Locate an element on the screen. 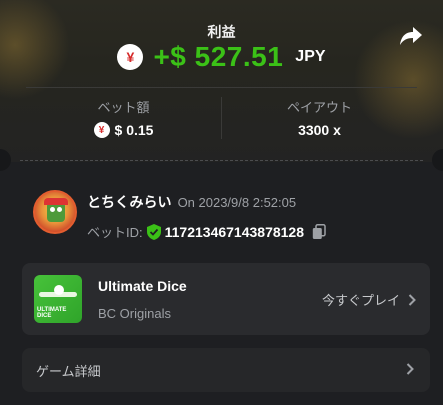  user-name: とちくみらい is located at coordinates (129, 202).